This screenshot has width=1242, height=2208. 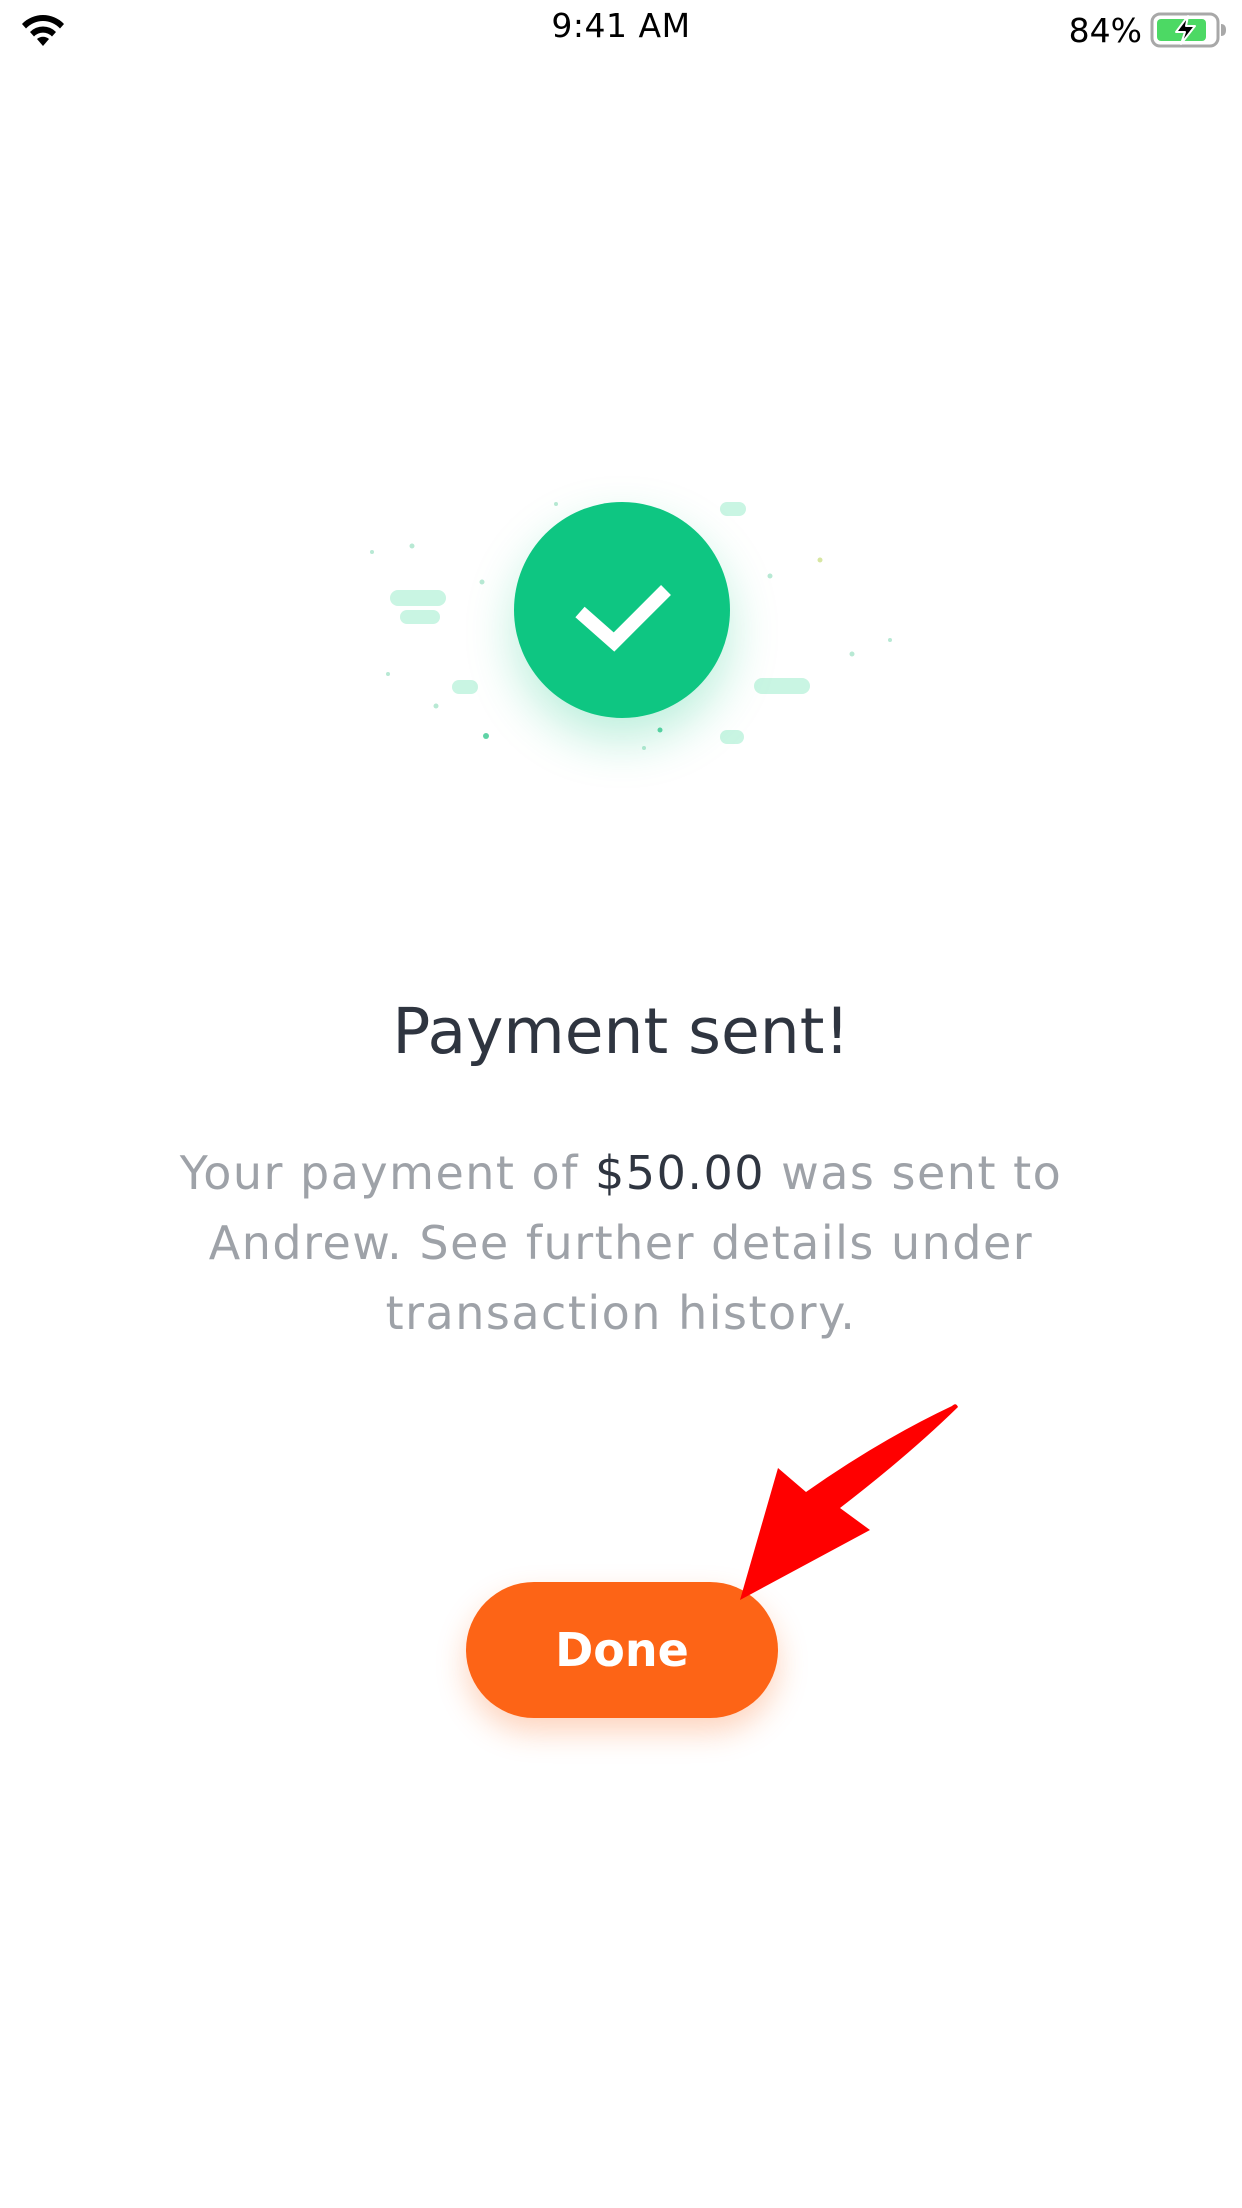 I want to click on status-bar: 9:41 AM 84%, so click(x=621, y=31).